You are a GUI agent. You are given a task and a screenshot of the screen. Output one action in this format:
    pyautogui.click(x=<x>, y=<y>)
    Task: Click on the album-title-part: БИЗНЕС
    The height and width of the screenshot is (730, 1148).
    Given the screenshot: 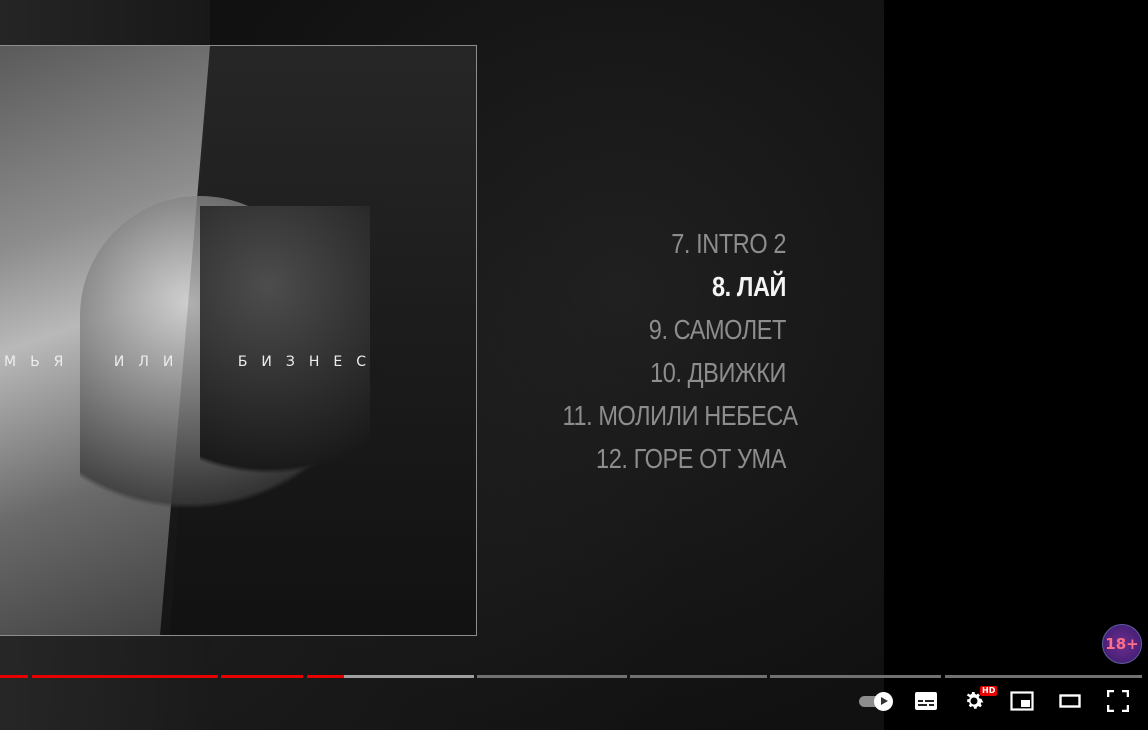 What is the action you would take?
    pyautogui.click(x=309, y=362)
    